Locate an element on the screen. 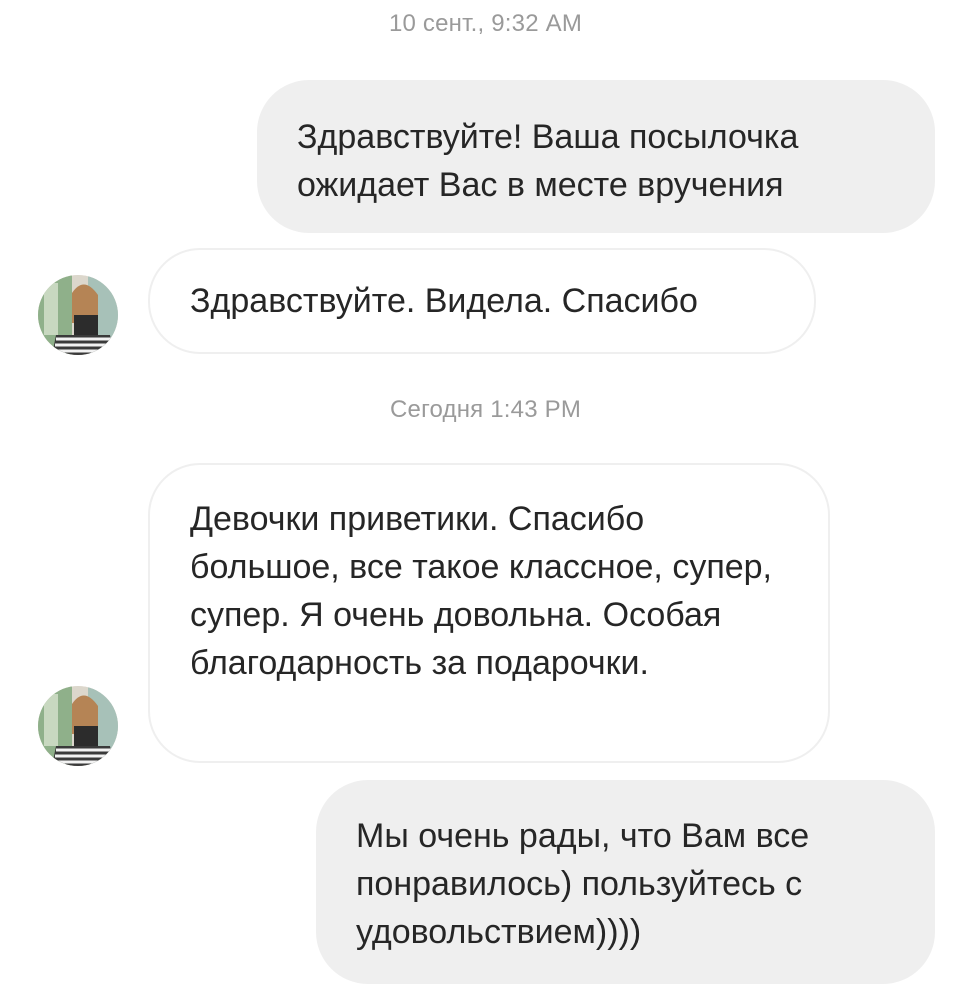  timestamp-sept-10: 10 сент., 9:32 AM is located at coordinates (485, 23).